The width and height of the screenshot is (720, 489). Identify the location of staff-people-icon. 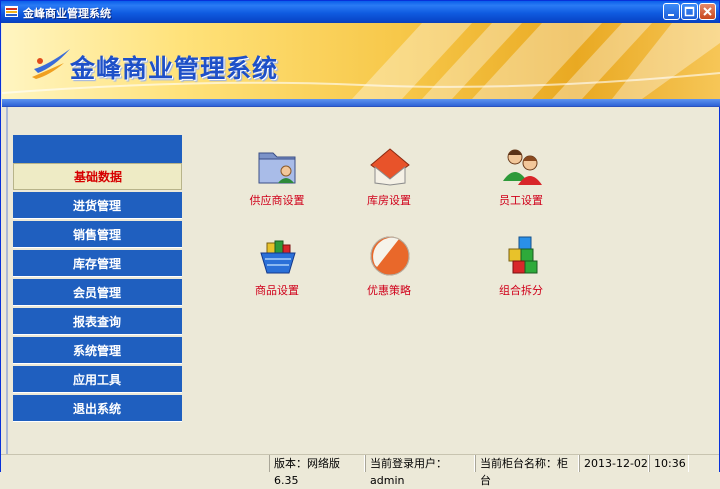
(522, 167).